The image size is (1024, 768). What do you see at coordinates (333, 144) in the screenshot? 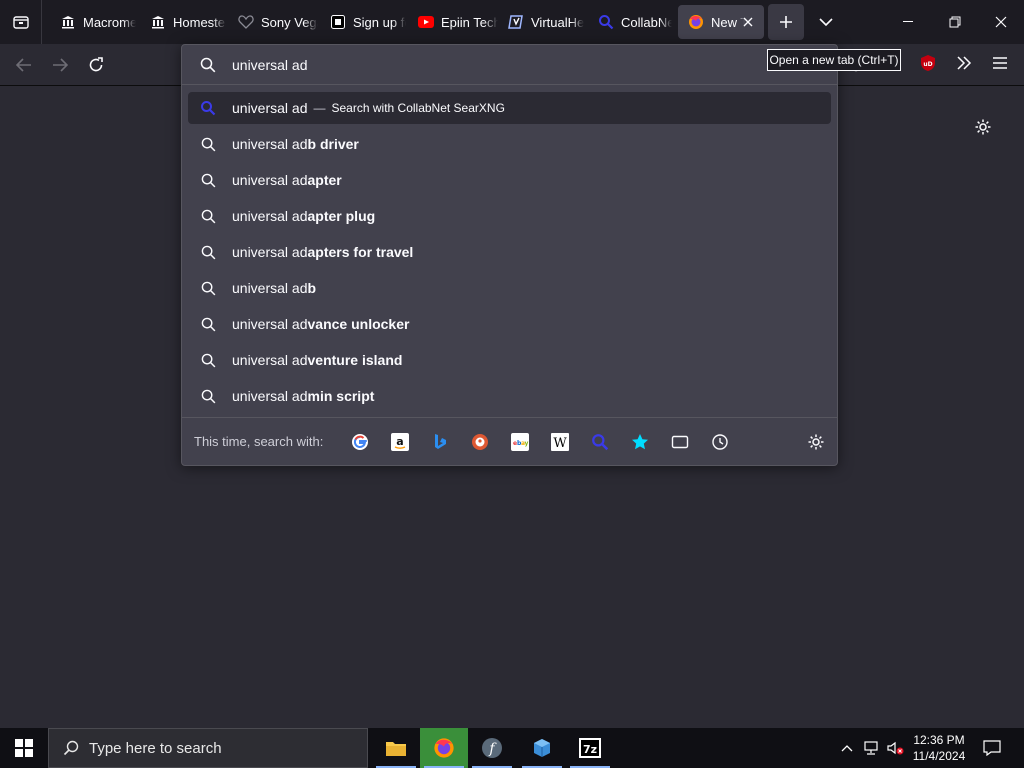
I see `suggestion-completion: b driver` at bounding box center [333, 144].